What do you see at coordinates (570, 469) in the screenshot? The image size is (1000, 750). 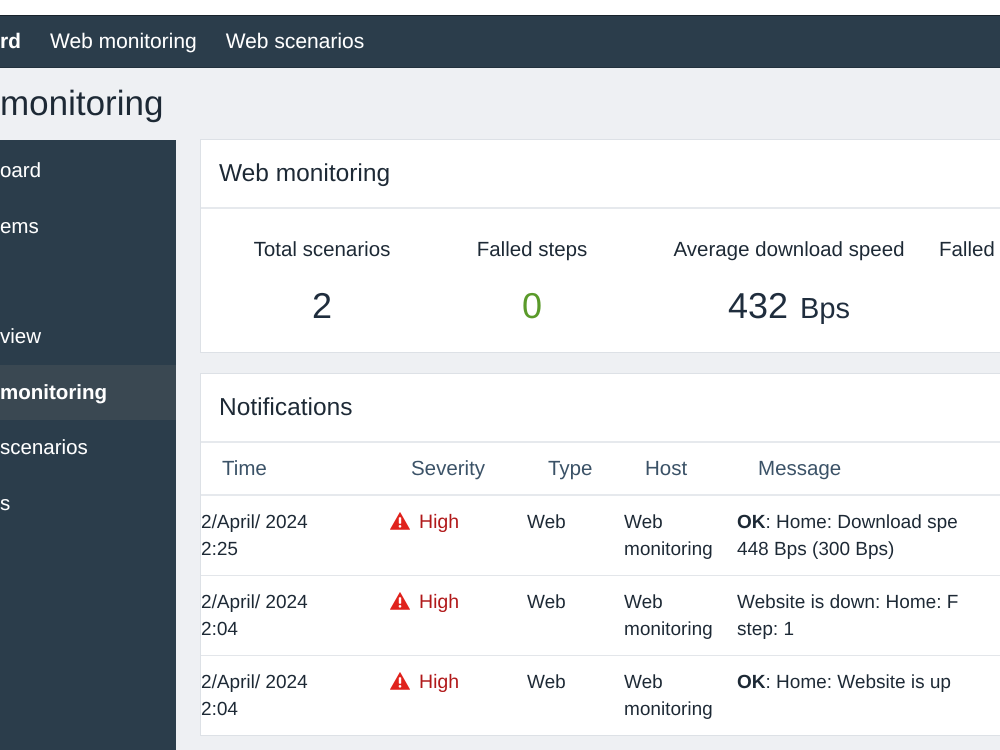 I see `column-header: Type` at bounding box center [570, 469].